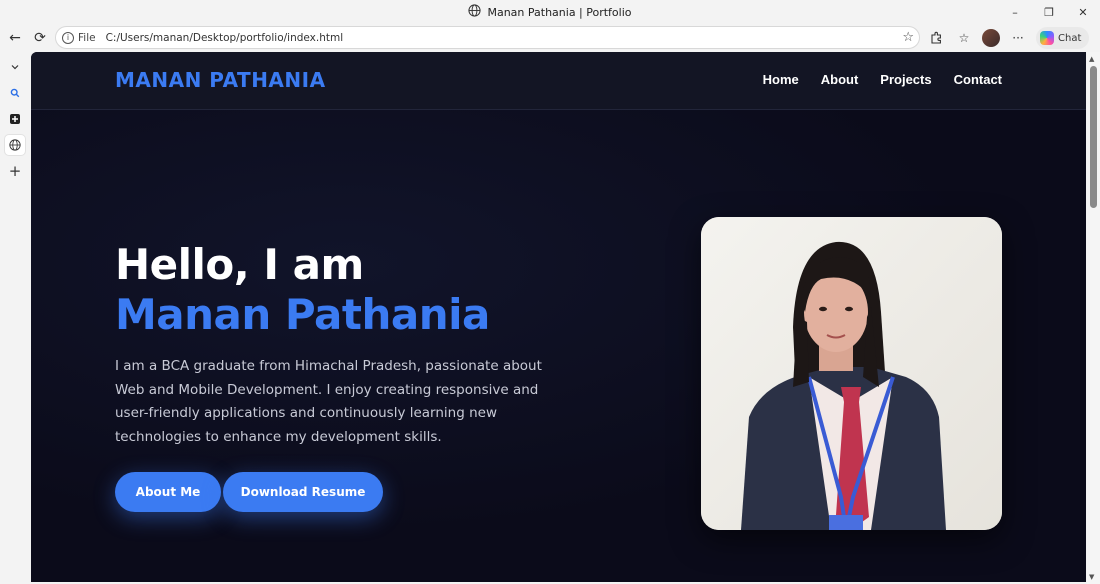 The height and width of the screenshot is (584, 1100). I want to click on profile-avatar, so click(991, 38).